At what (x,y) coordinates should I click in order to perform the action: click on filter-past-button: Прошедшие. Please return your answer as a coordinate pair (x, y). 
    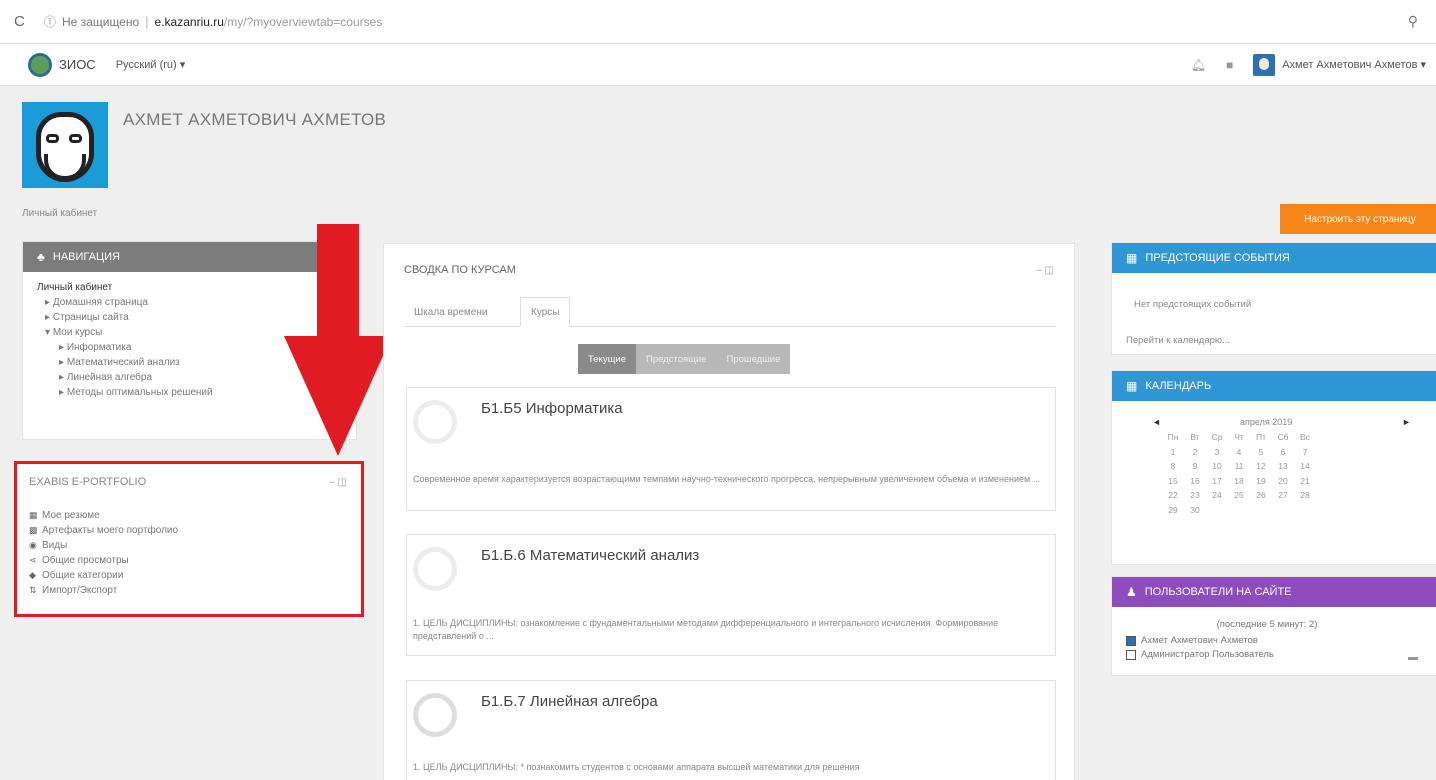
    Looking at the image, I should click on (753, 359).